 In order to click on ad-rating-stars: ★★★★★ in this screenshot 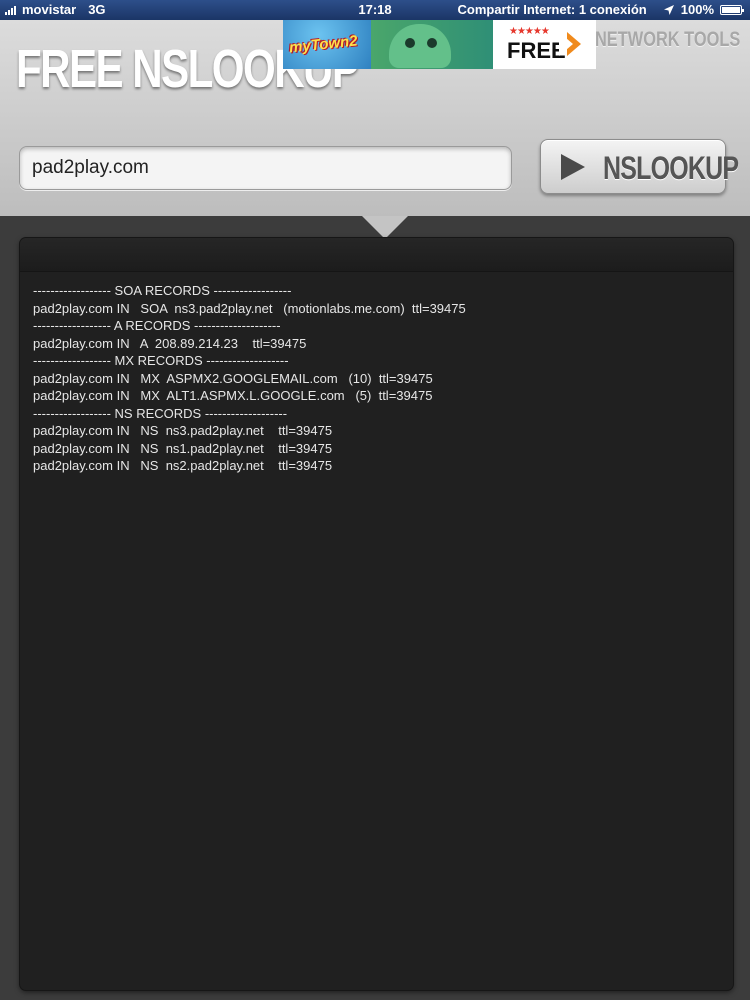, I will do `click(529, 31)`.